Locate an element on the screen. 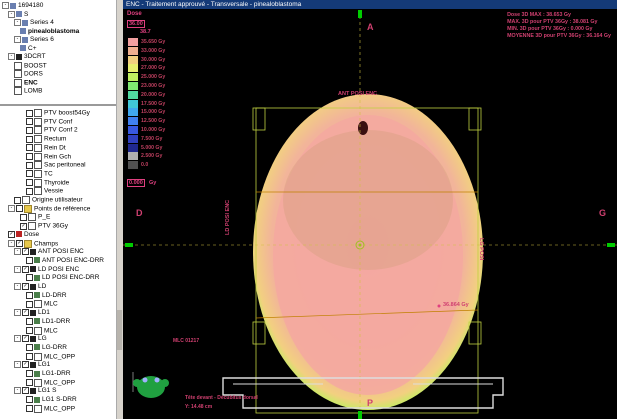  tree-item: - 3DCRT is located at coordinates (27, 57).